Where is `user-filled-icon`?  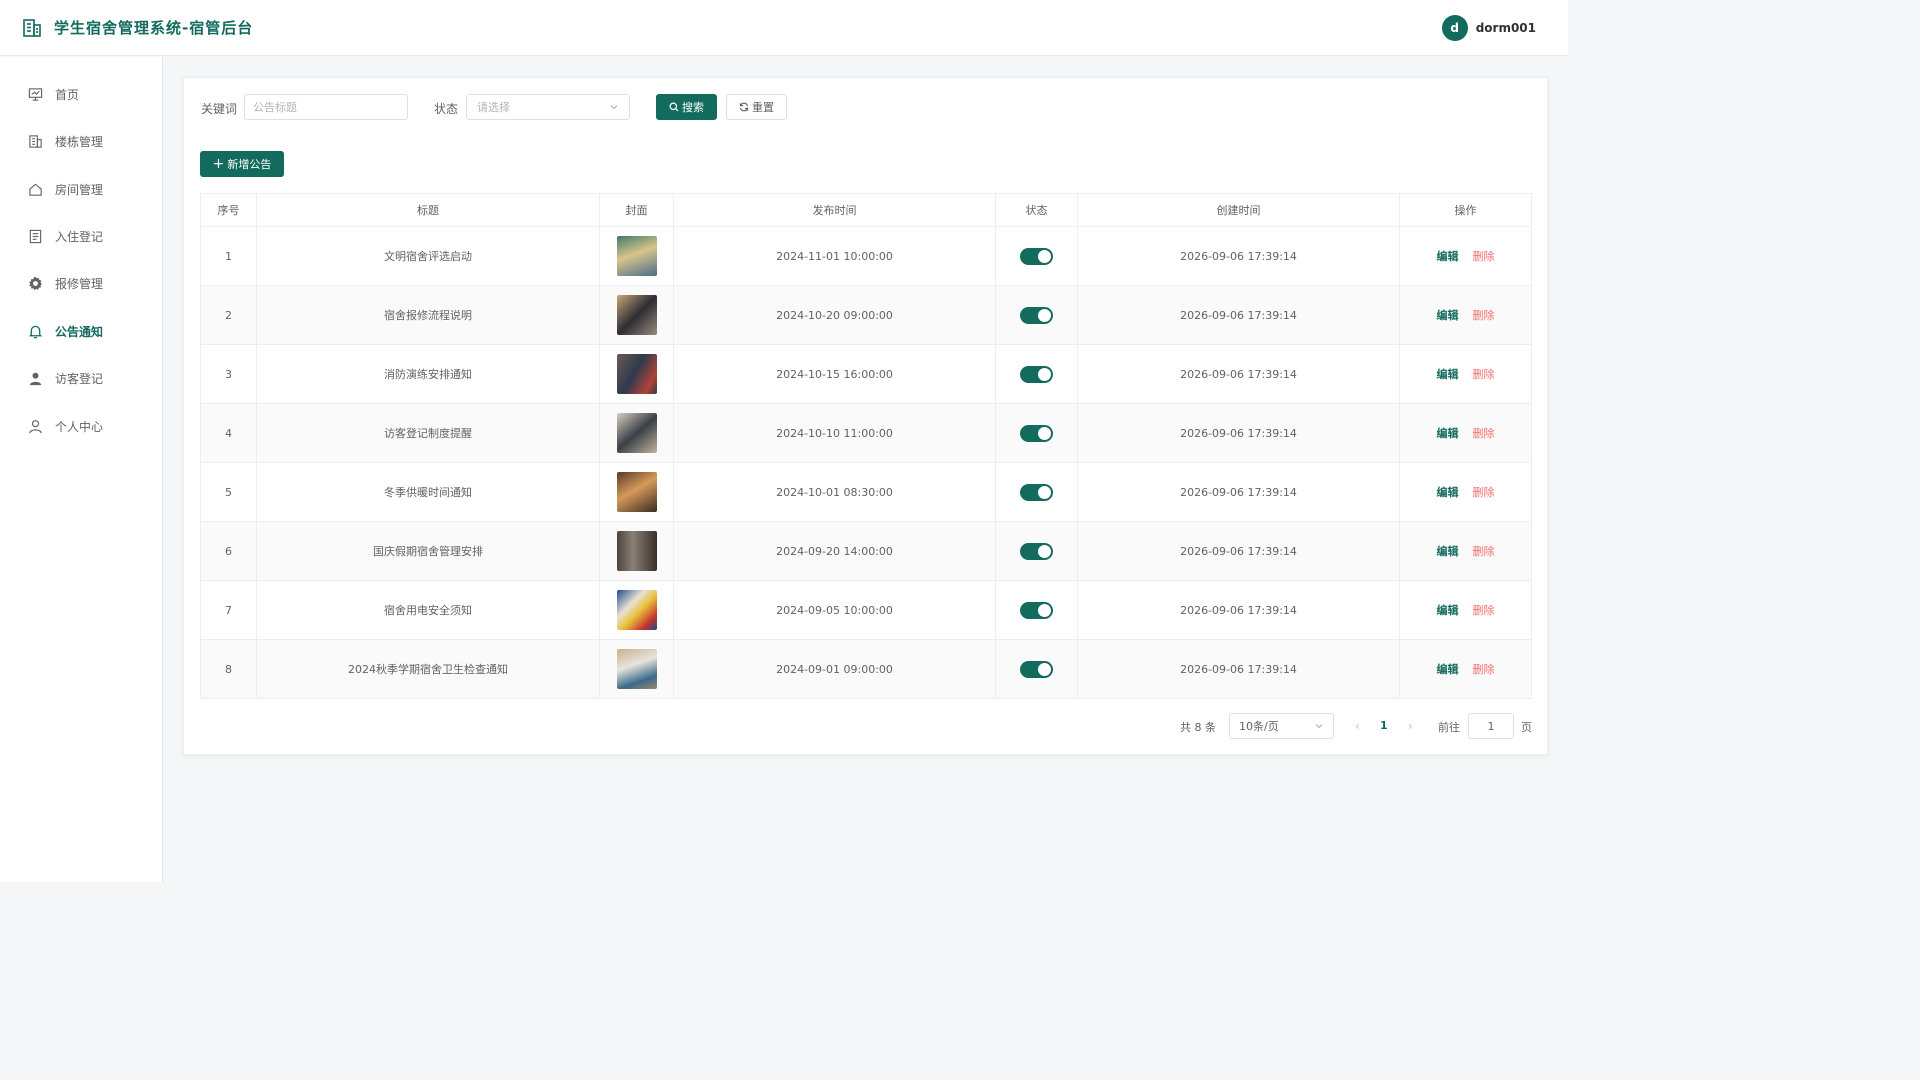
user-filled-icon is located at coordinates (35, 378).